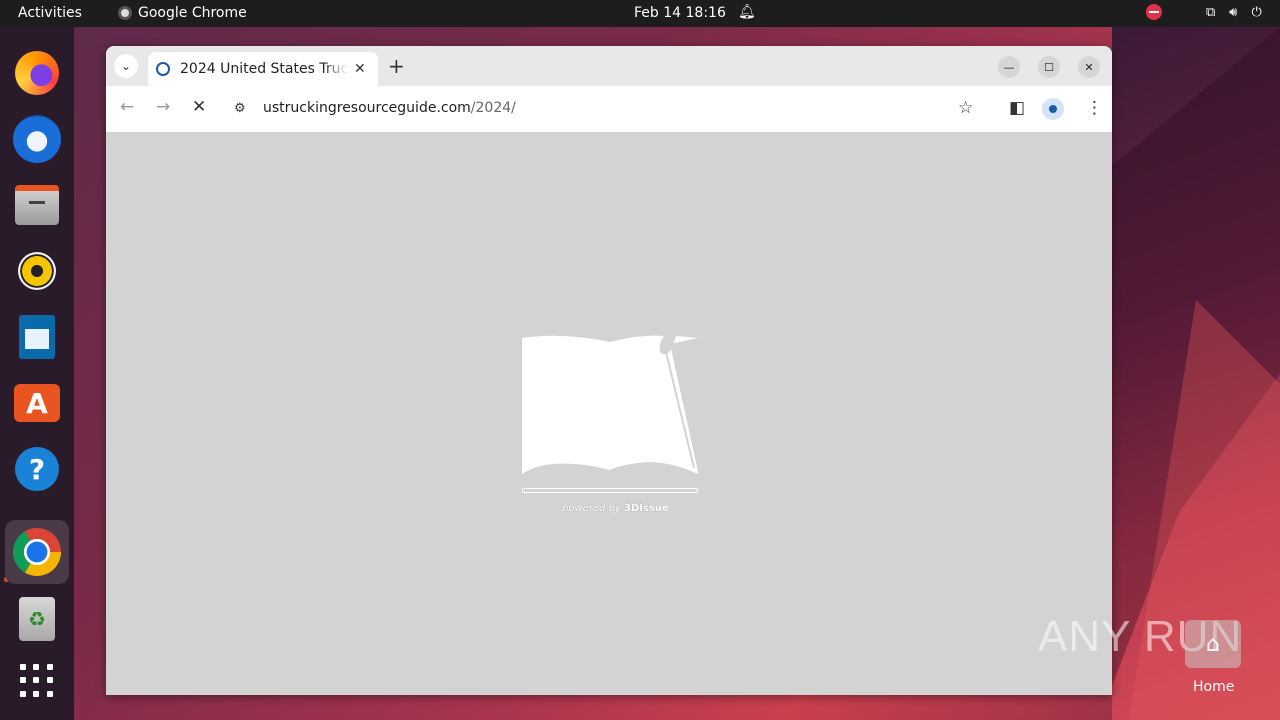 Image resolution: width=1280 pixels, height=720 pixels. I want to click on url-path: /2024/, so click(493, 108).